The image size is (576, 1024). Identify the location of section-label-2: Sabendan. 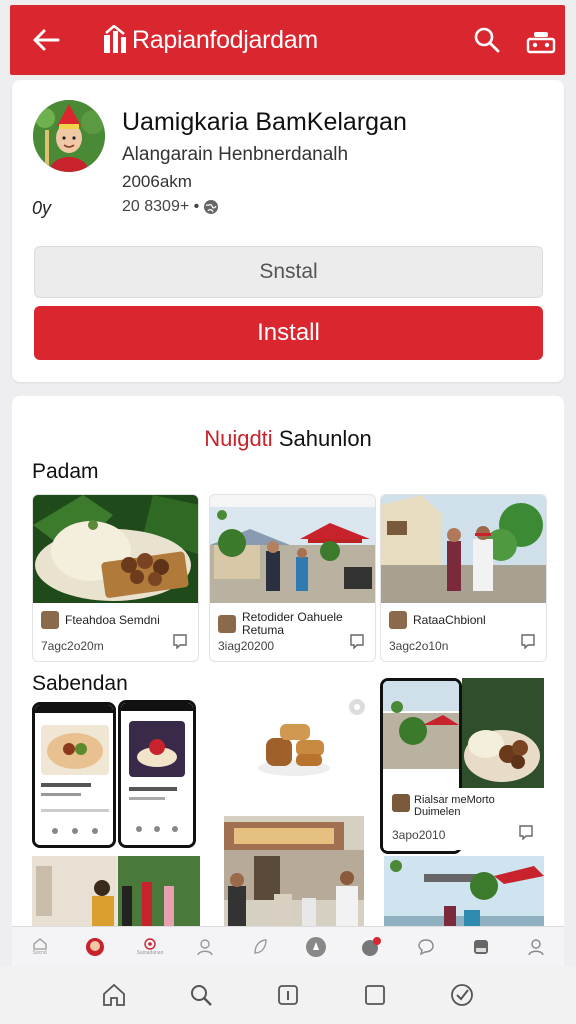
(80, 683).